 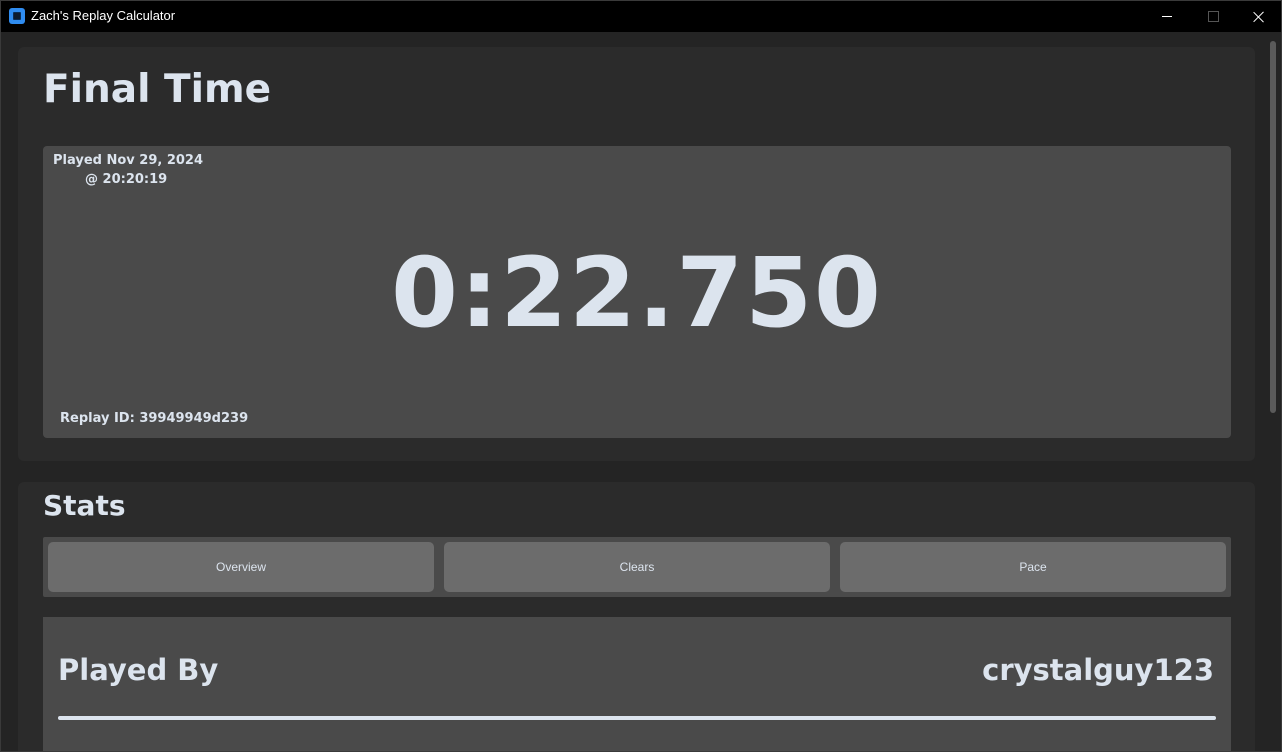 What do you see at coordinates (641, 16) in the screenshot?
I see `title-bar: Zach's Replay Calculator` at bounding box center [641, 16].